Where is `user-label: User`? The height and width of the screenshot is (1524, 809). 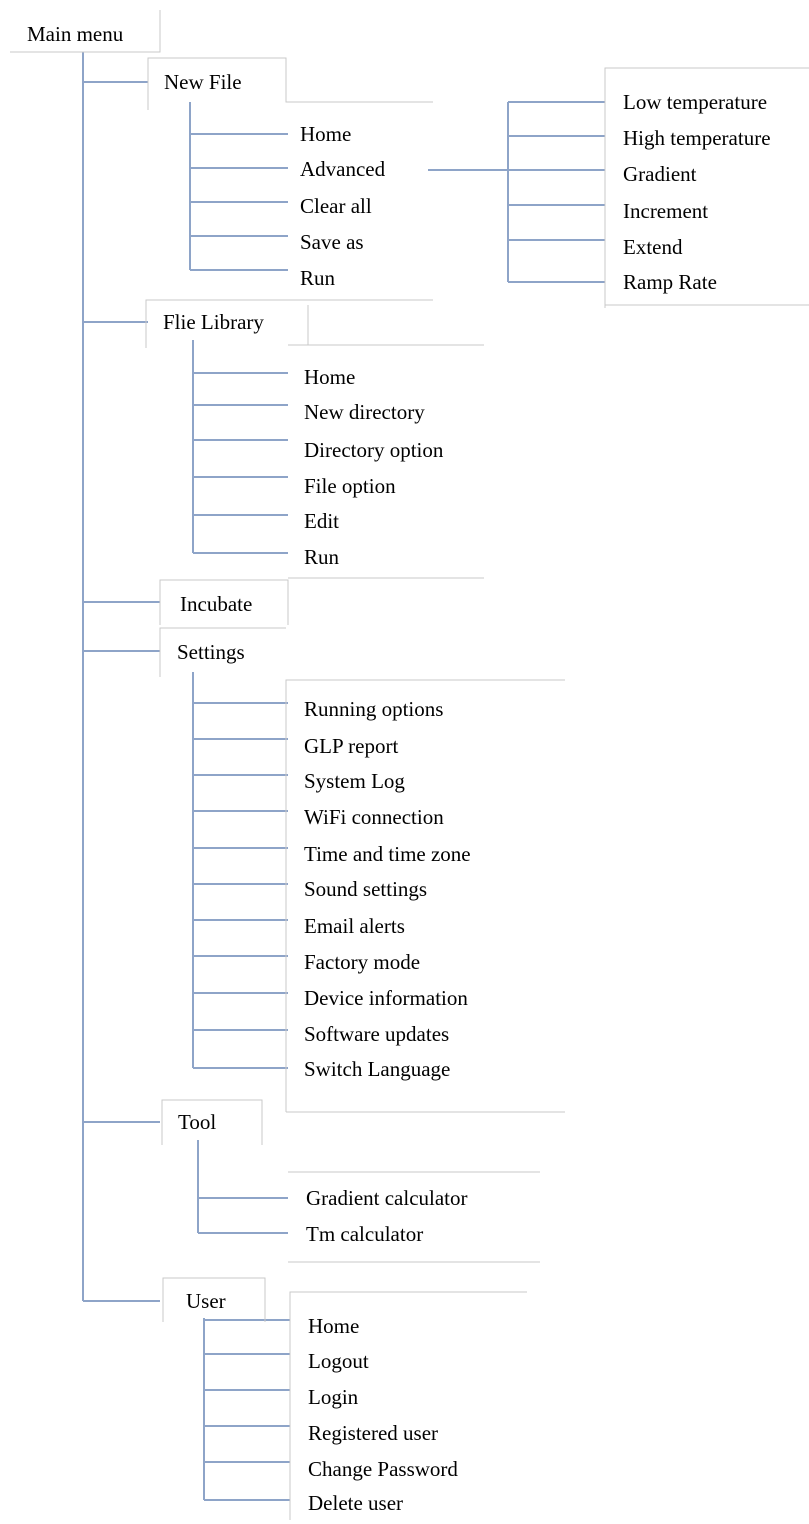 user-label: User is located at coordinates (206, 1301).